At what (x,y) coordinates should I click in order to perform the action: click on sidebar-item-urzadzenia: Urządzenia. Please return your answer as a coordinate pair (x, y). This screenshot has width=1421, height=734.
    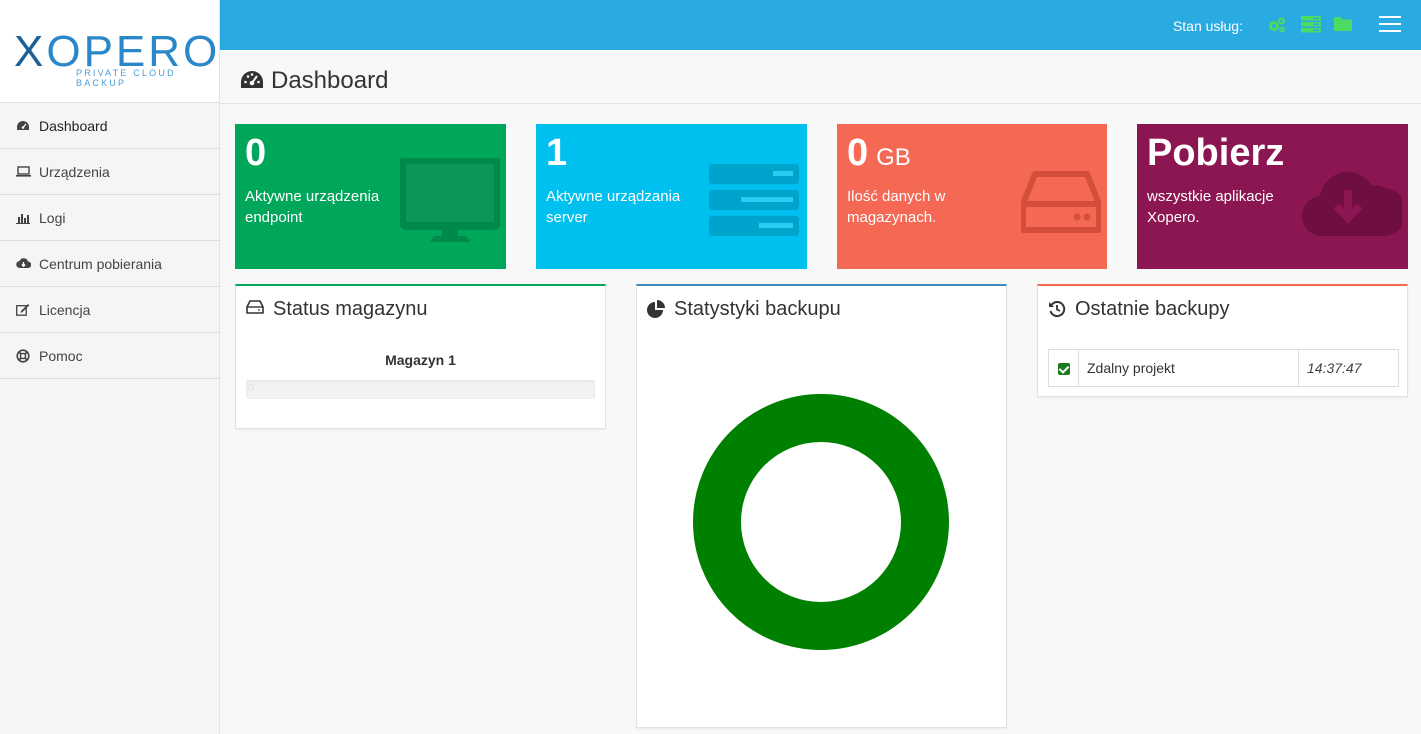
    Looking at the image, I should click on (109, 172).